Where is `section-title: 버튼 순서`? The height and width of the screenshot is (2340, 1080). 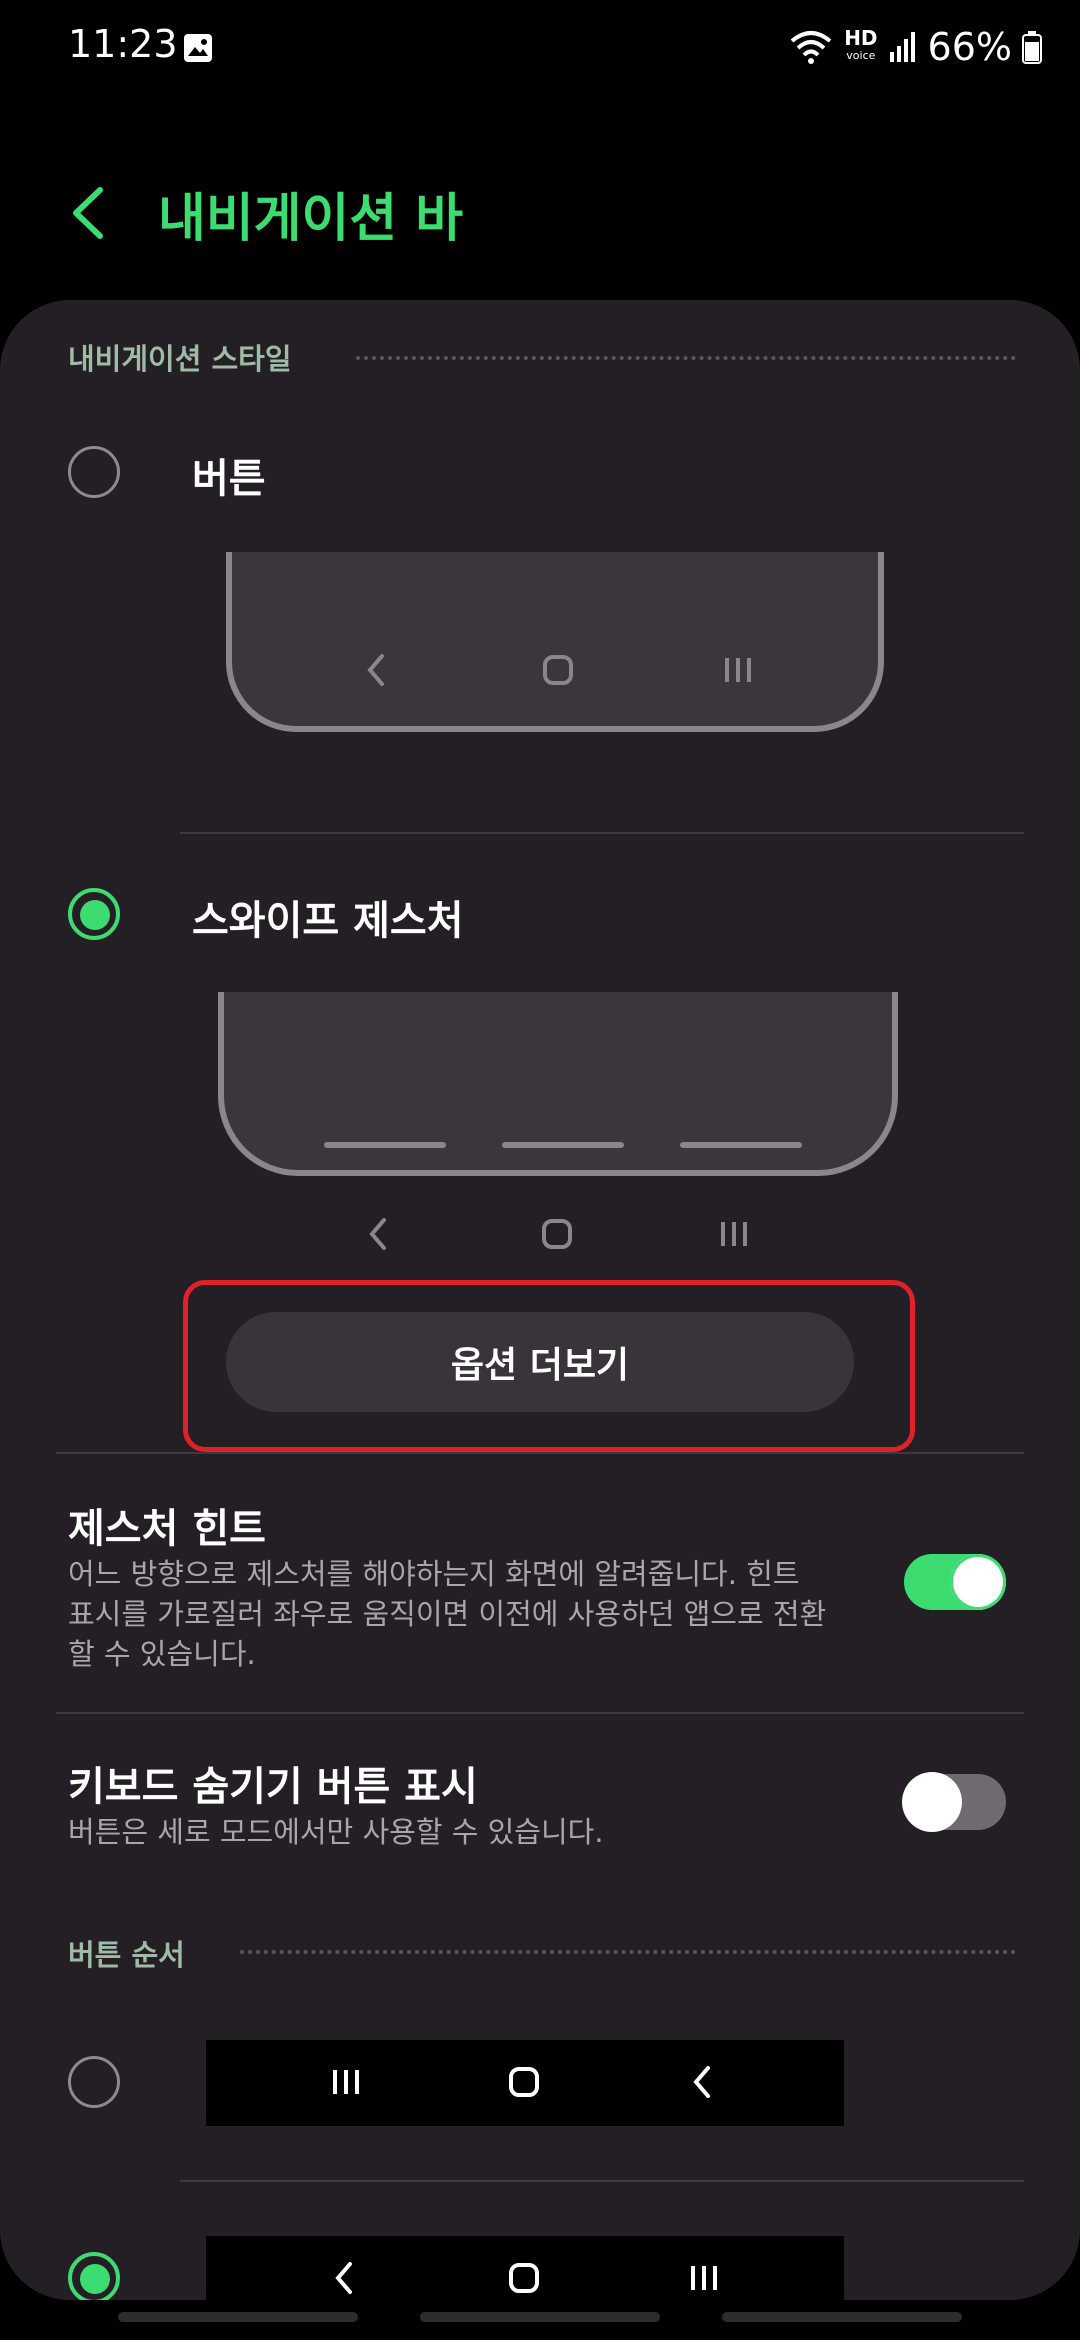 section-title: 버튼 순서 is located at coordinates (126, 1955).